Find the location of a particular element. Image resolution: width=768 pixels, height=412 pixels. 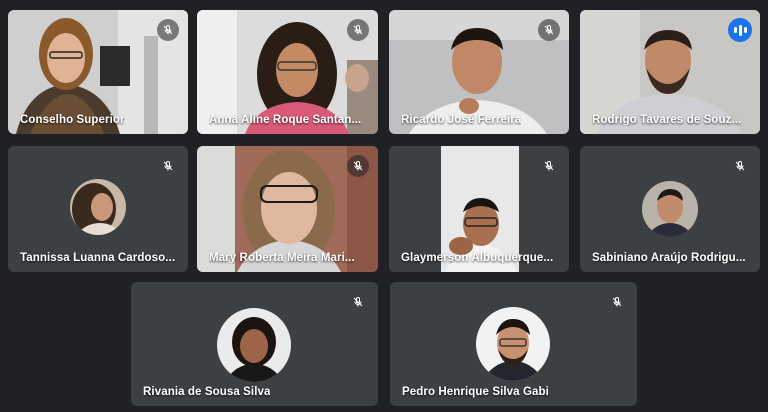

participant-tile-ricardo-jose: Ricardo José Ferreira is located at coordinates (479, 72).